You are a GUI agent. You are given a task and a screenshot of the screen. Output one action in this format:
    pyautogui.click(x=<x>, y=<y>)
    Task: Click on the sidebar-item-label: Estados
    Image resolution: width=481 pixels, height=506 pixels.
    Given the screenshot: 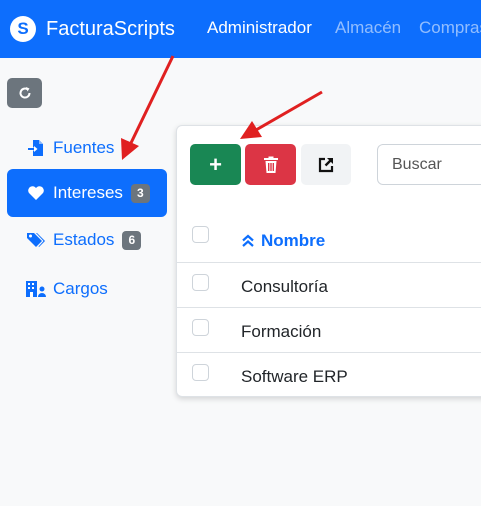 What is the action you would take?
    pyautogui.click(x=84, y=239)
    